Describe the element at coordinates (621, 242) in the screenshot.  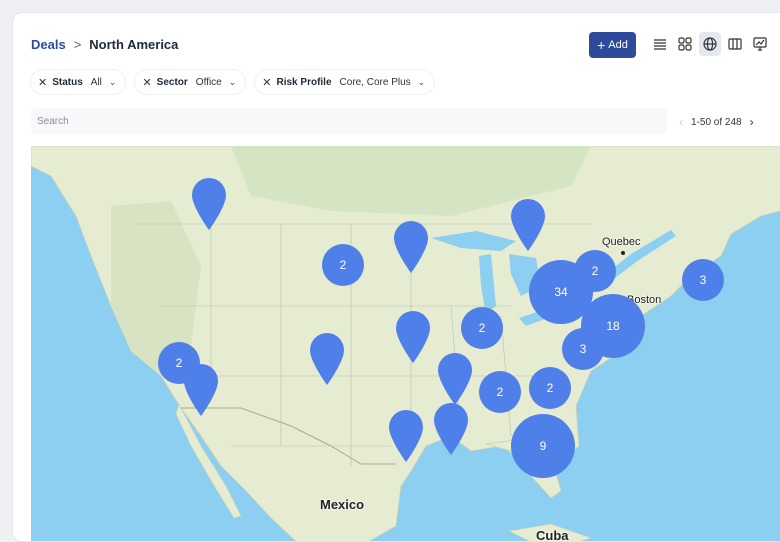
I see `map-label-quebec: Quebec` at that location.